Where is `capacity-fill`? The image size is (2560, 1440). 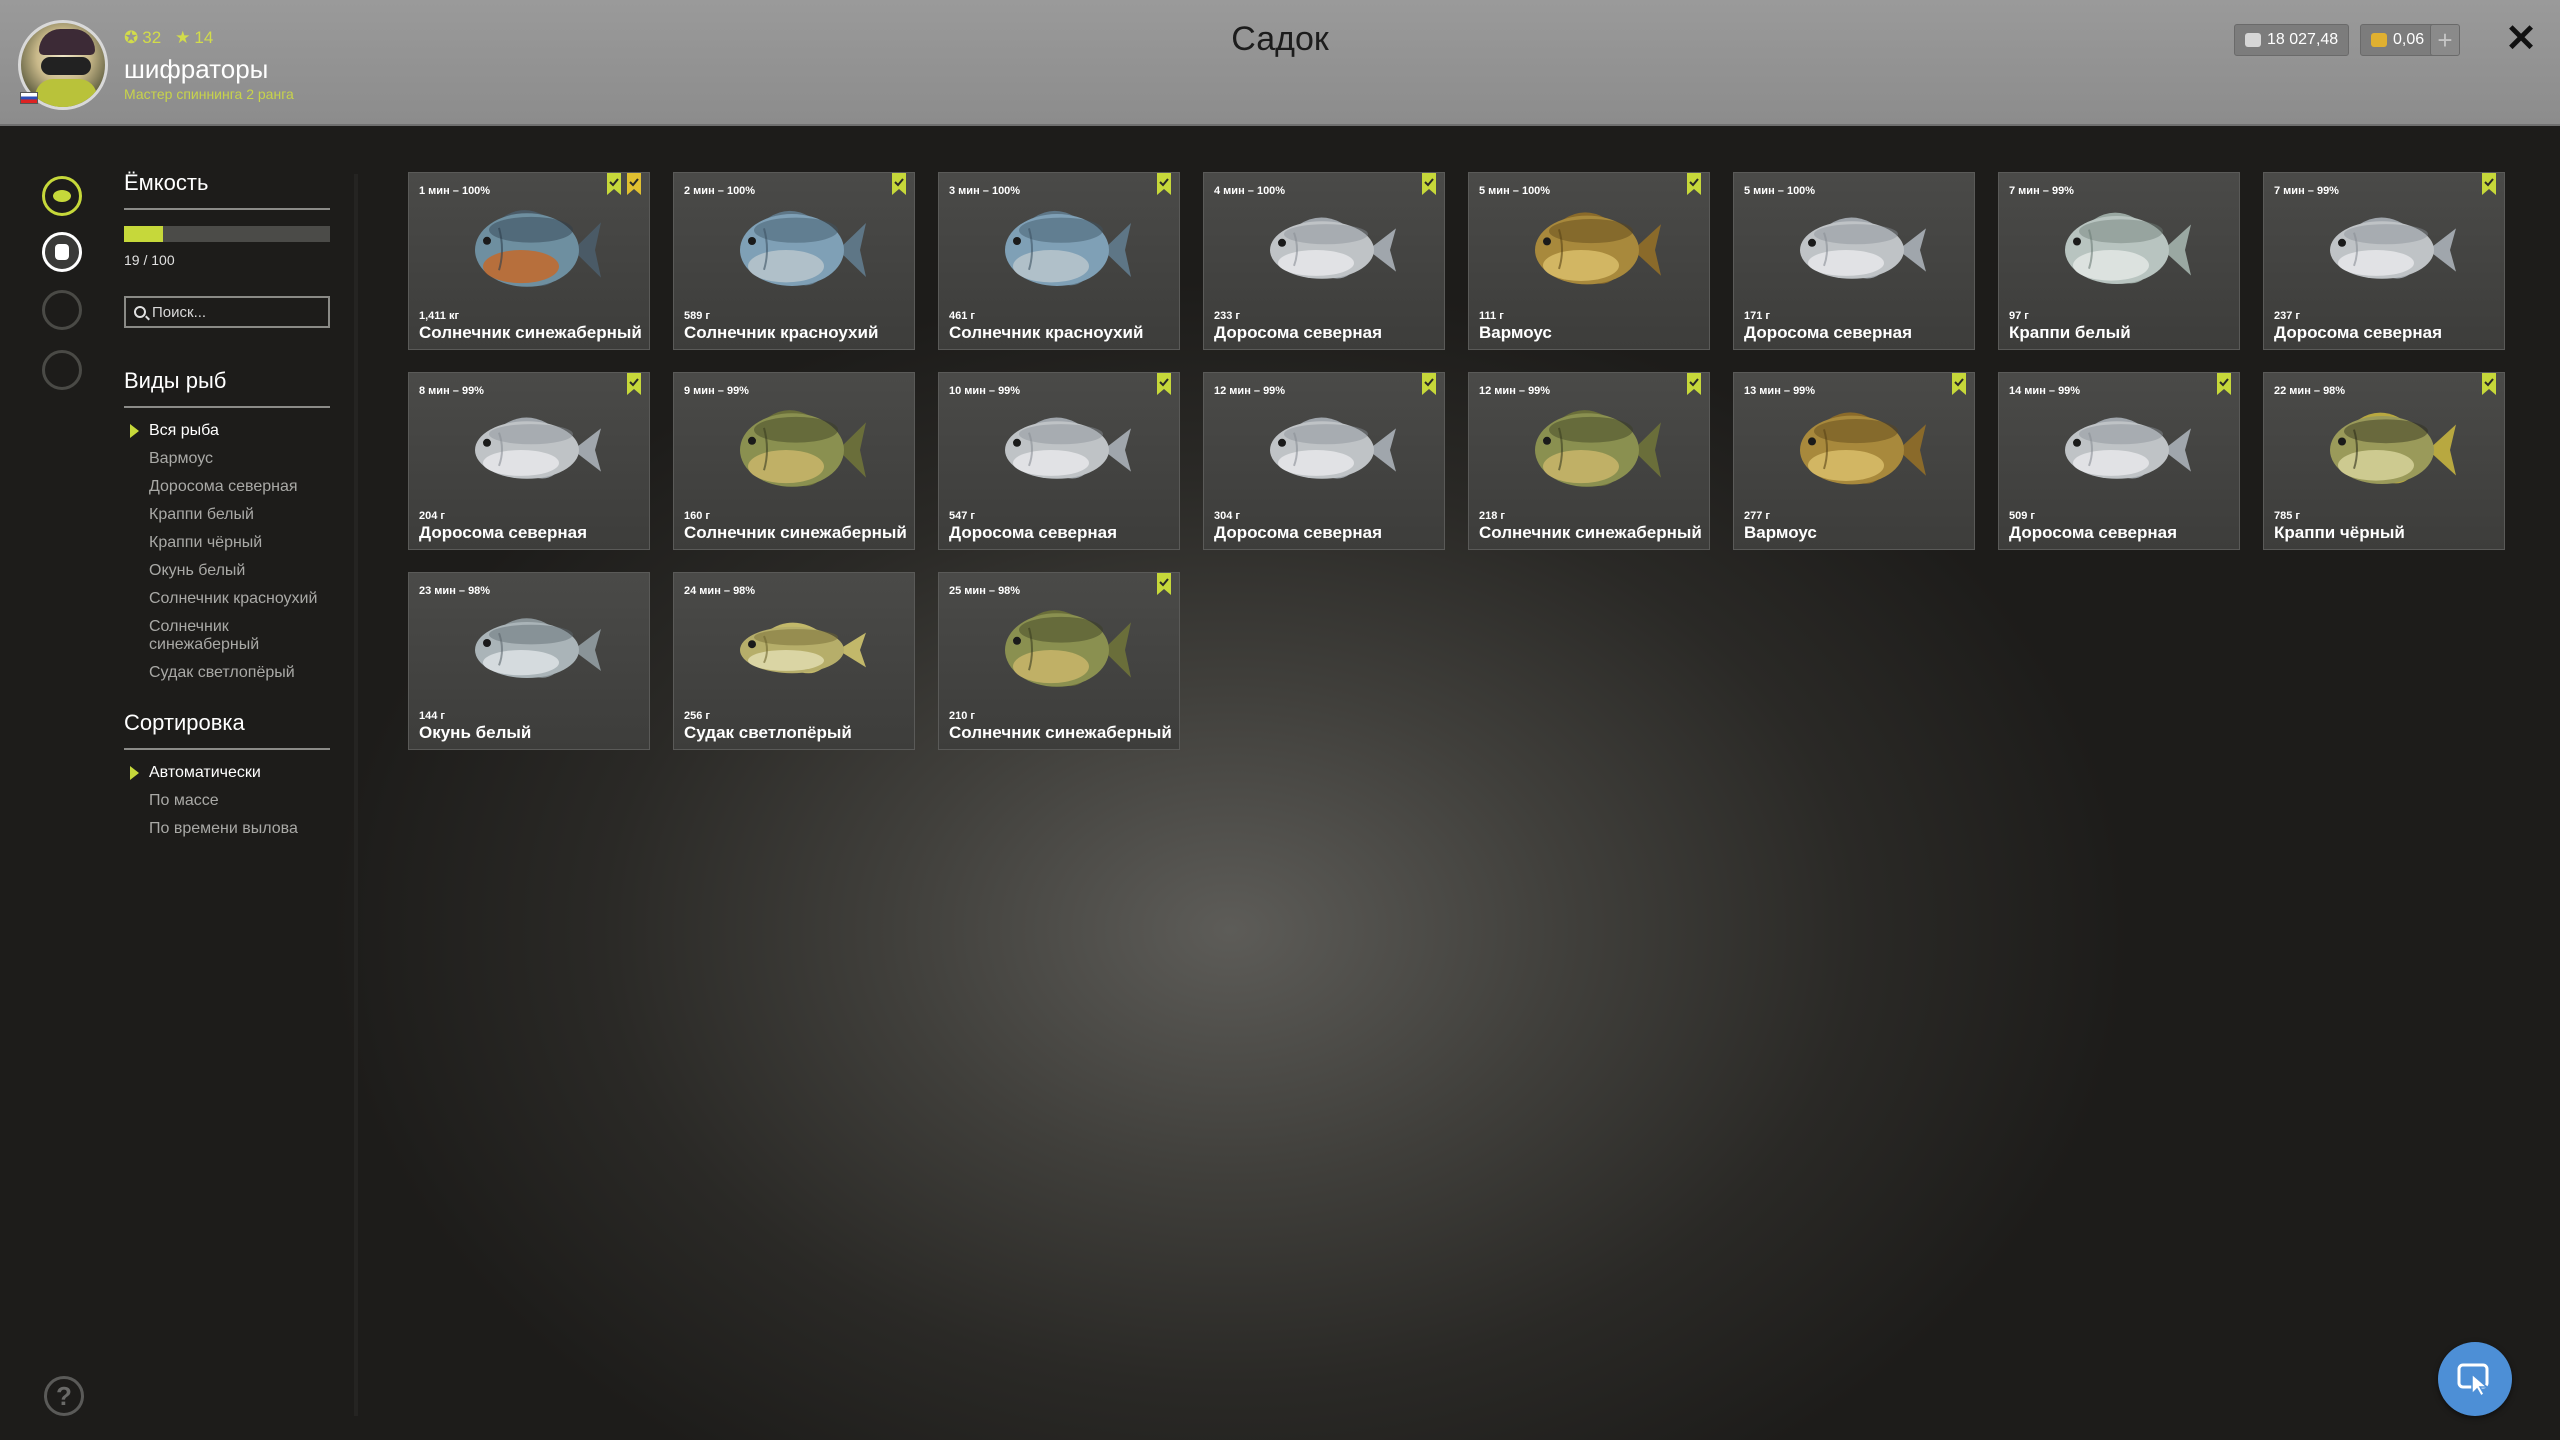 capacity-fill is located at coordinates (144, 234).